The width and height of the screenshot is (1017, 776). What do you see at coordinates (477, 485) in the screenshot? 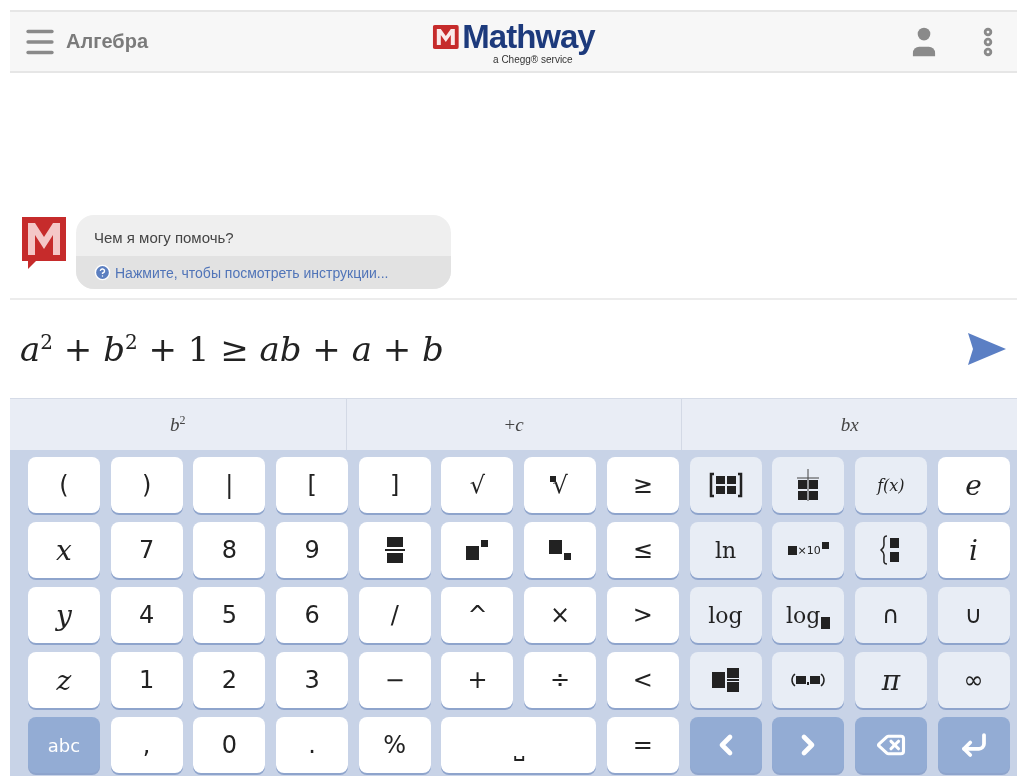
I see `key: √` at bounding box center [477, 485].